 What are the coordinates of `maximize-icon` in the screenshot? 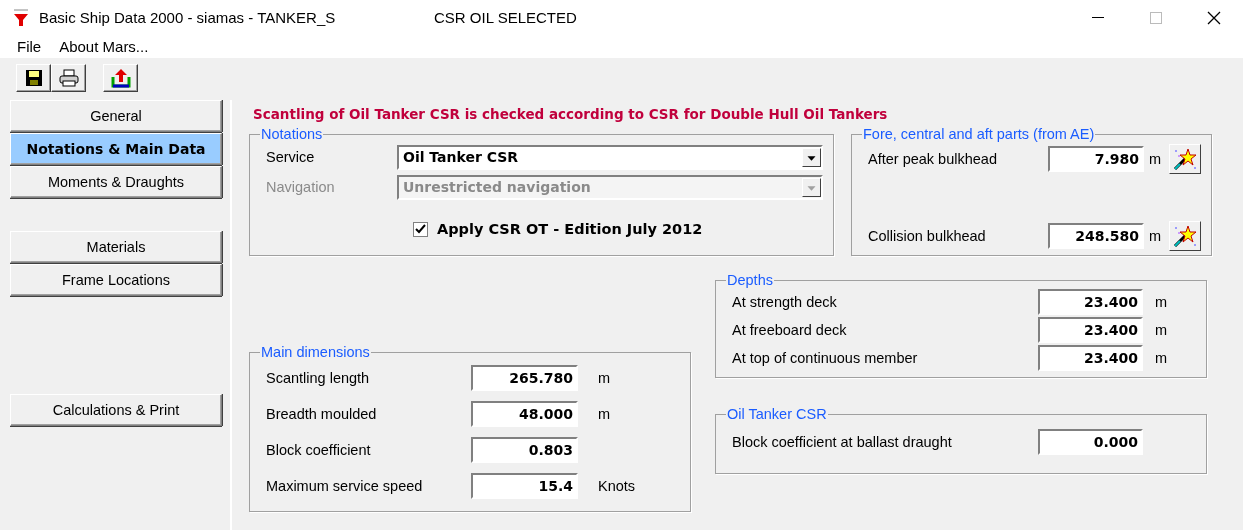 It's located at (1156, 17).